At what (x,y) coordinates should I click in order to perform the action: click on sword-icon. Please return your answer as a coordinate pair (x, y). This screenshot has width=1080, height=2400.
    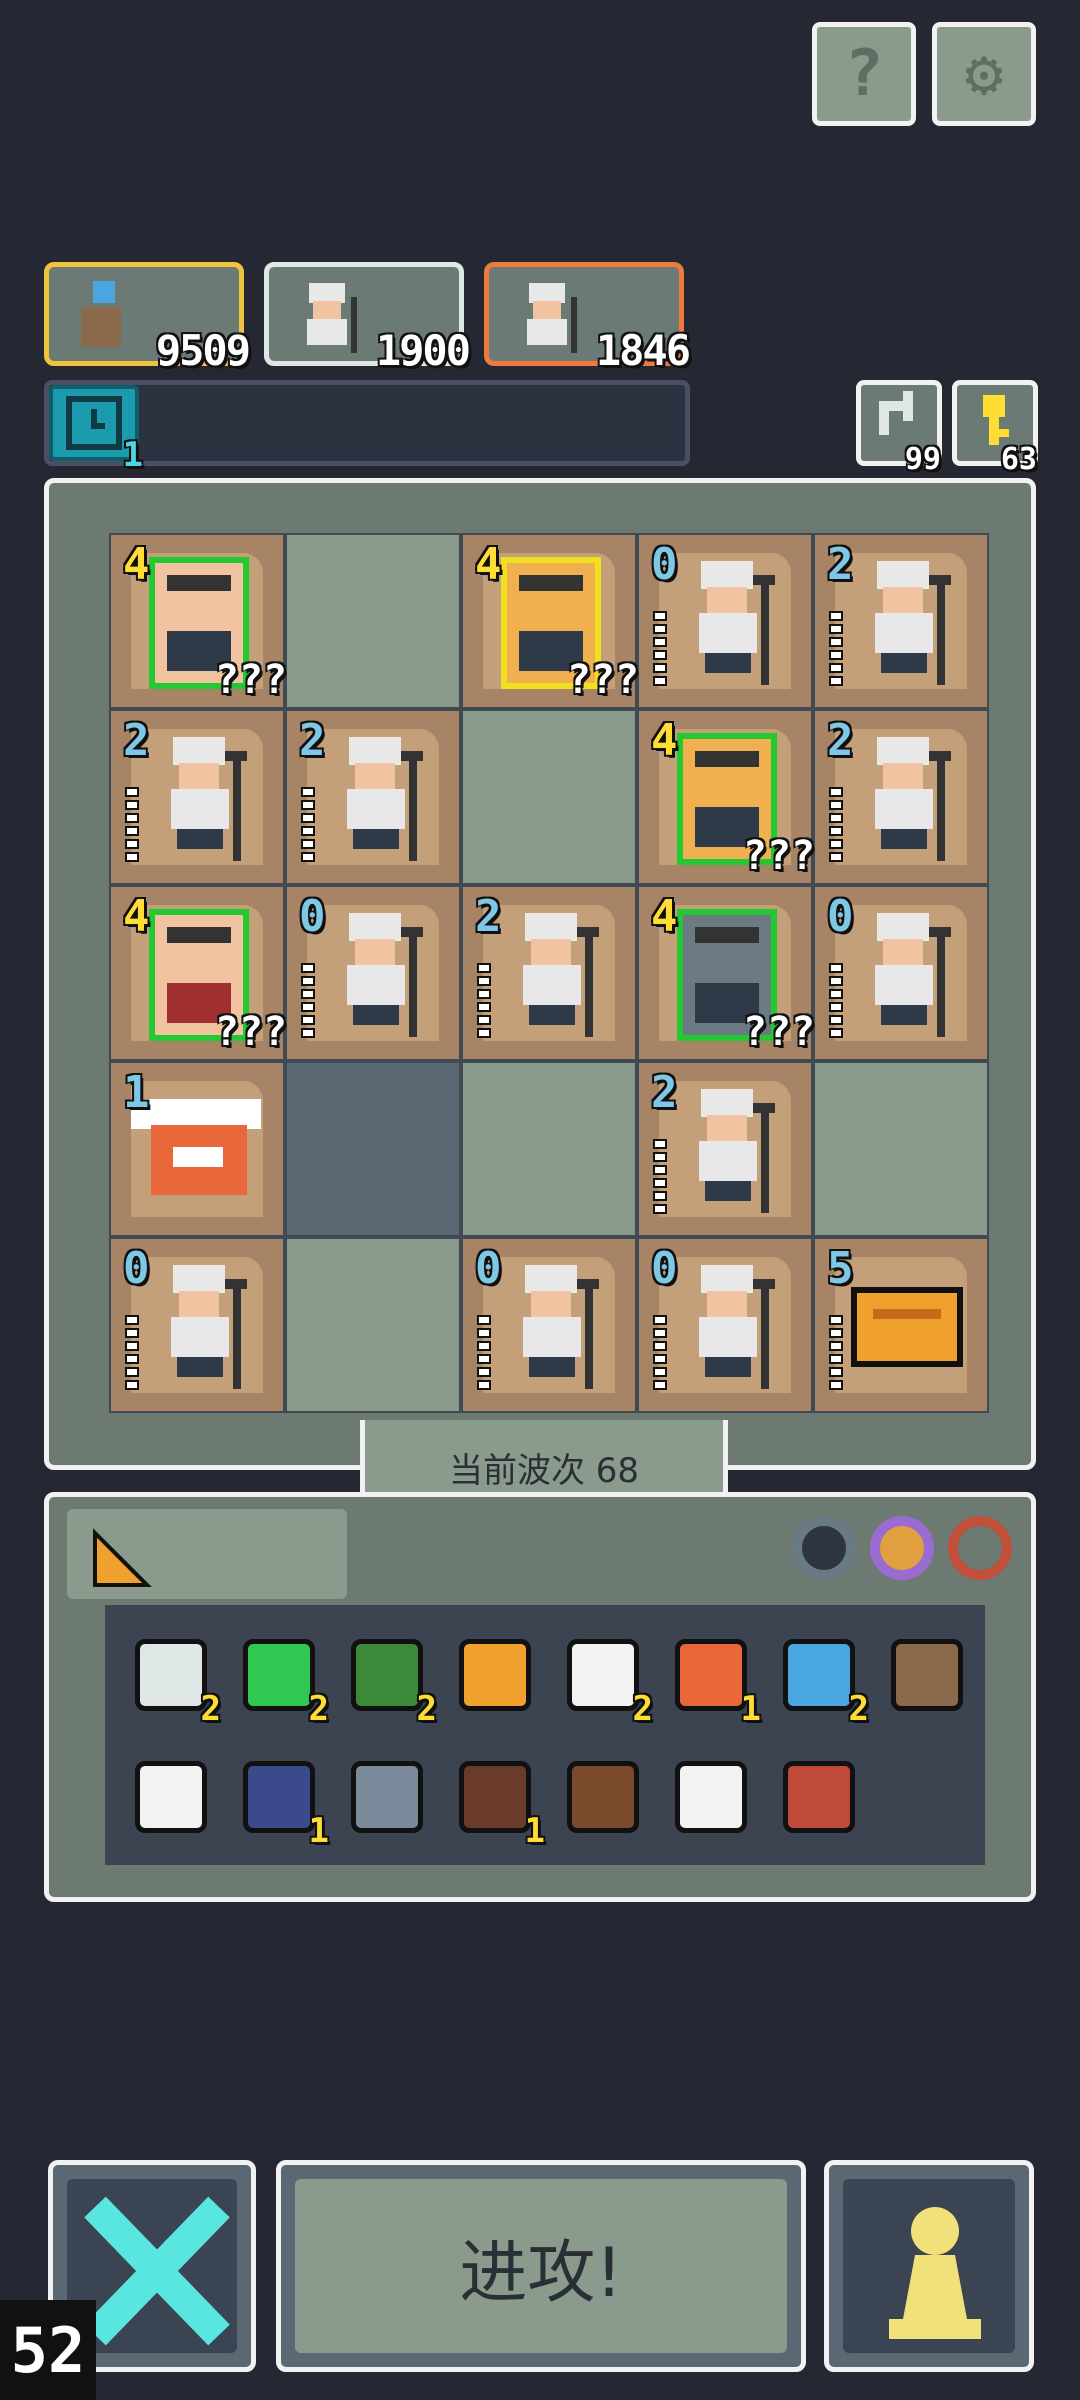
    Looking at the image, I should click on (387, 1797).